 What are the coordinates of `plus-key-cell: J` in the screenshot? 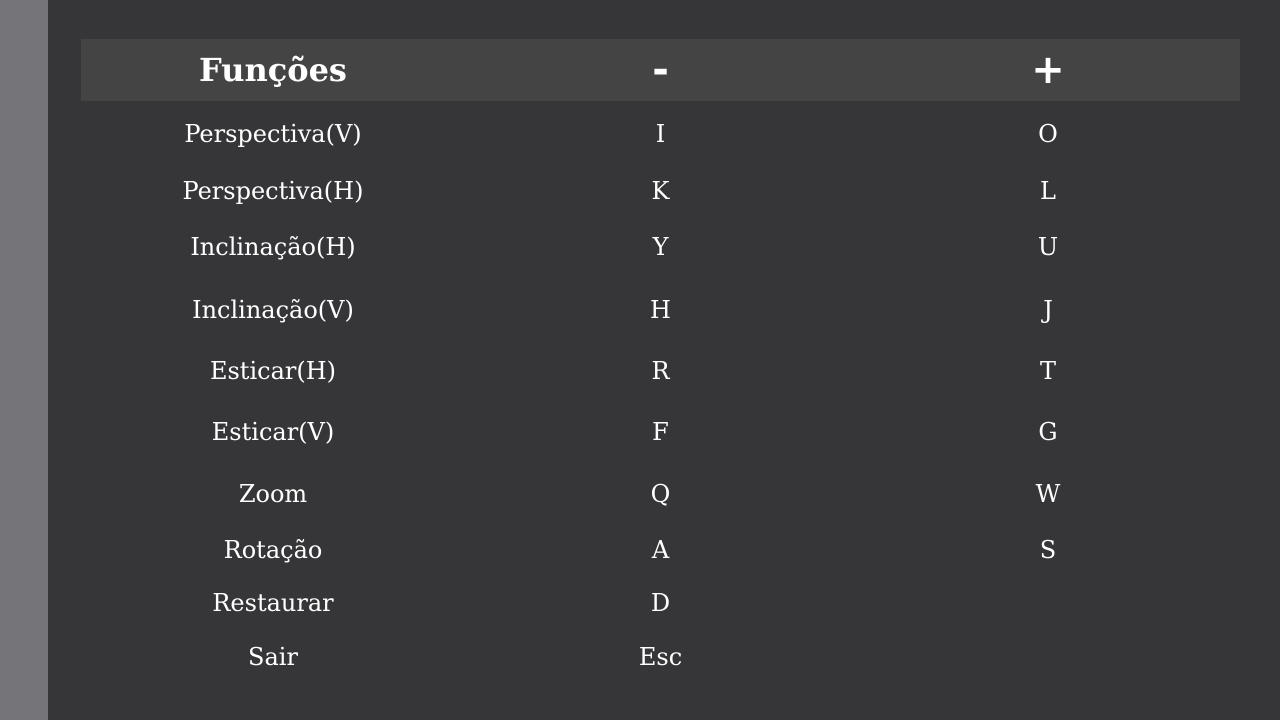 It's located at (1048, 310).